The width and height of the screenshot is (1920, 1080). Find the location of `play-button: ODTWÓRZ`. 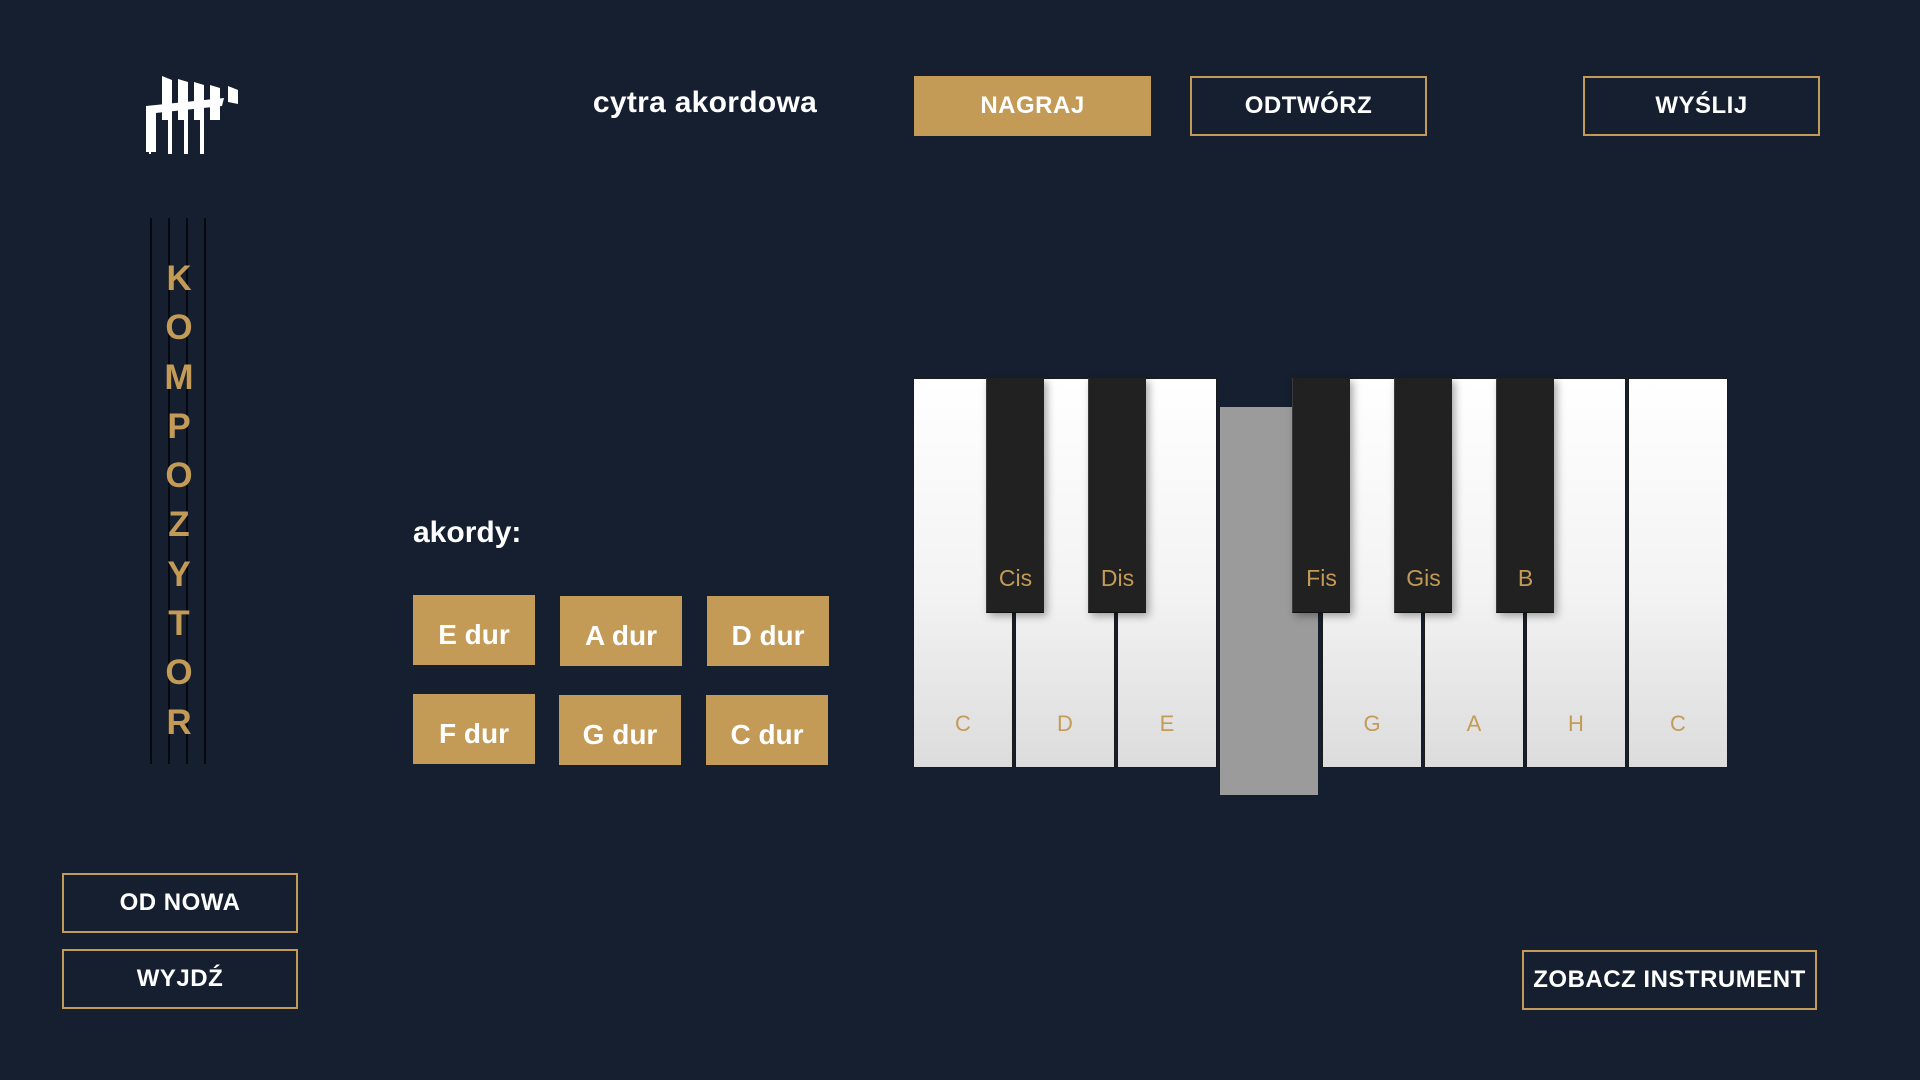

play-button: ODTWÓRZ is located at coordinates (1308, 106).